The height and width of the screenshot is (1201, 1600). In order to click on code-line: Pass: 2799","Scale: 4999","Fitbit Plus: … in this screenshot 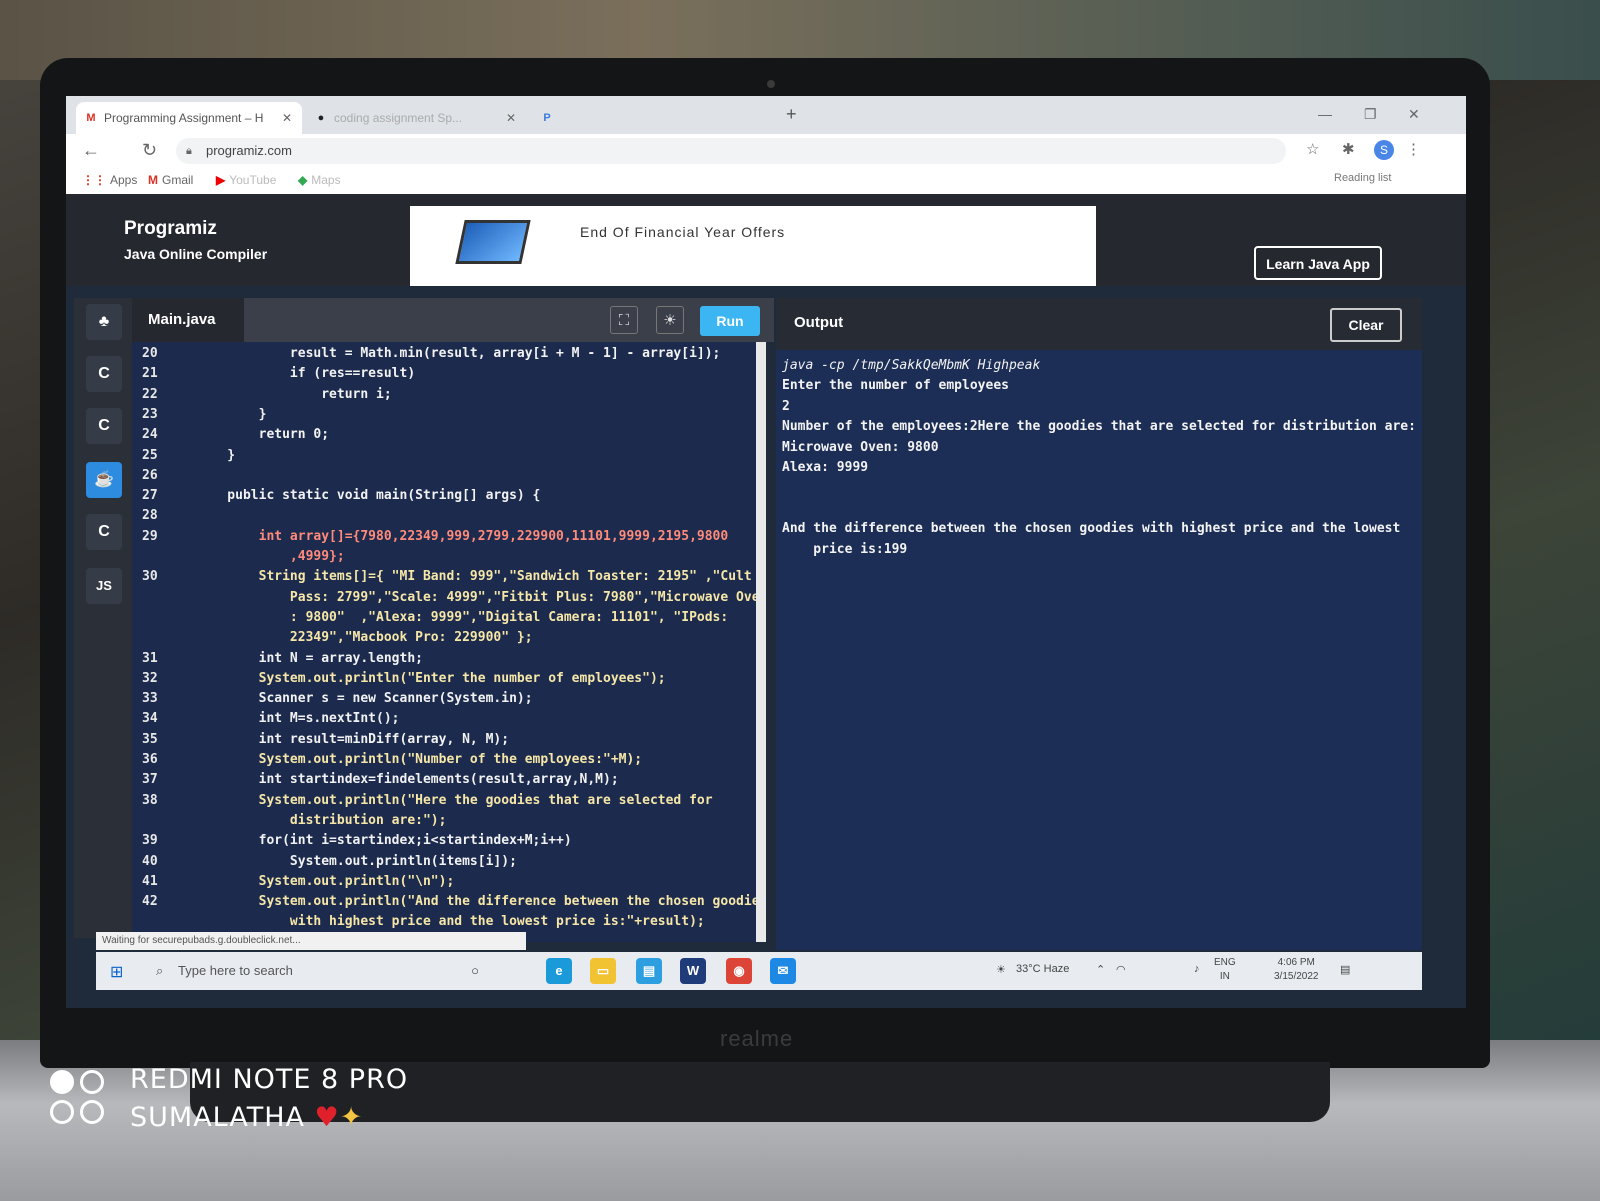, I will do `click(447, 600)`.